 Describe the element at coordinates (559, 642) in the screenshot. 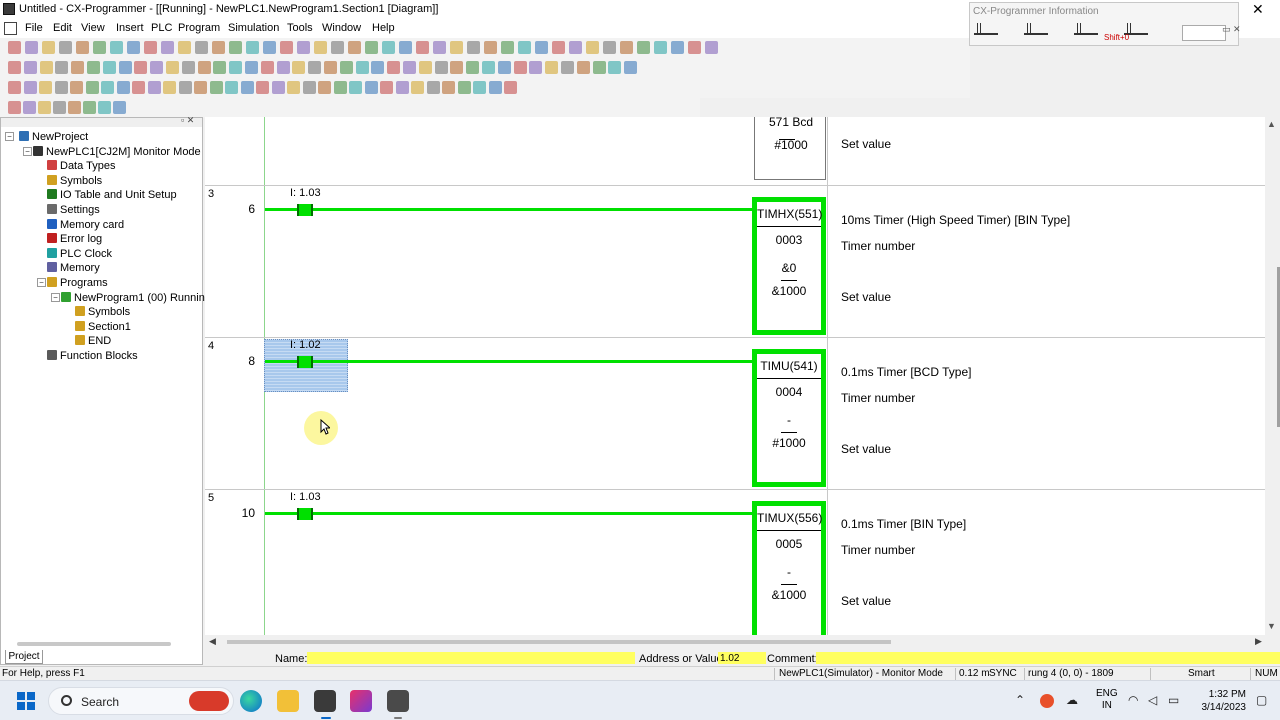

I see `horizontal-scroll-thumb` at that location.